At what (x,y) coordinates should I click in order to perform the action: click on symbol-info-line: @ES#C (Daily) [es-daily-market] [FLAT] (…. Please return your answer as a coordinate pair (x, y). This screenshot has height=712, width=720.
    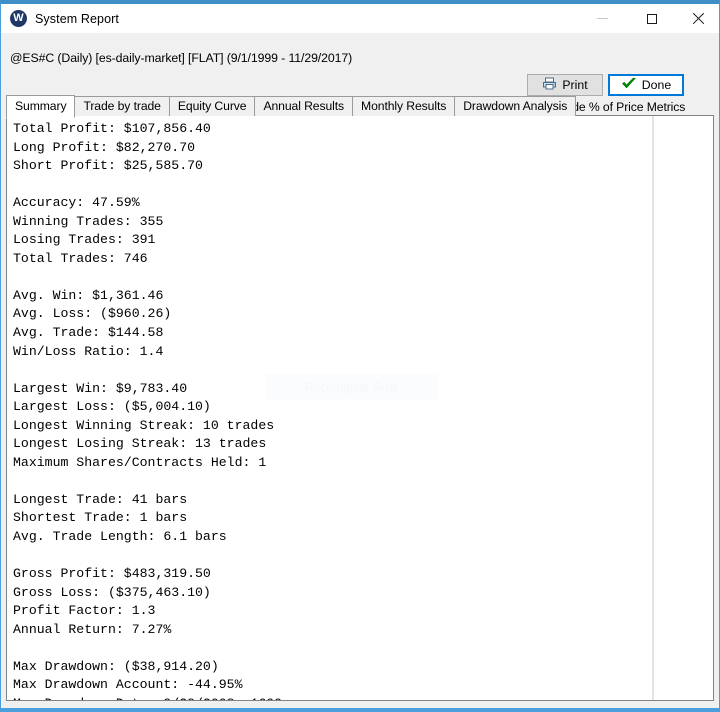
    Looking at the image, I should click on (181, 58).